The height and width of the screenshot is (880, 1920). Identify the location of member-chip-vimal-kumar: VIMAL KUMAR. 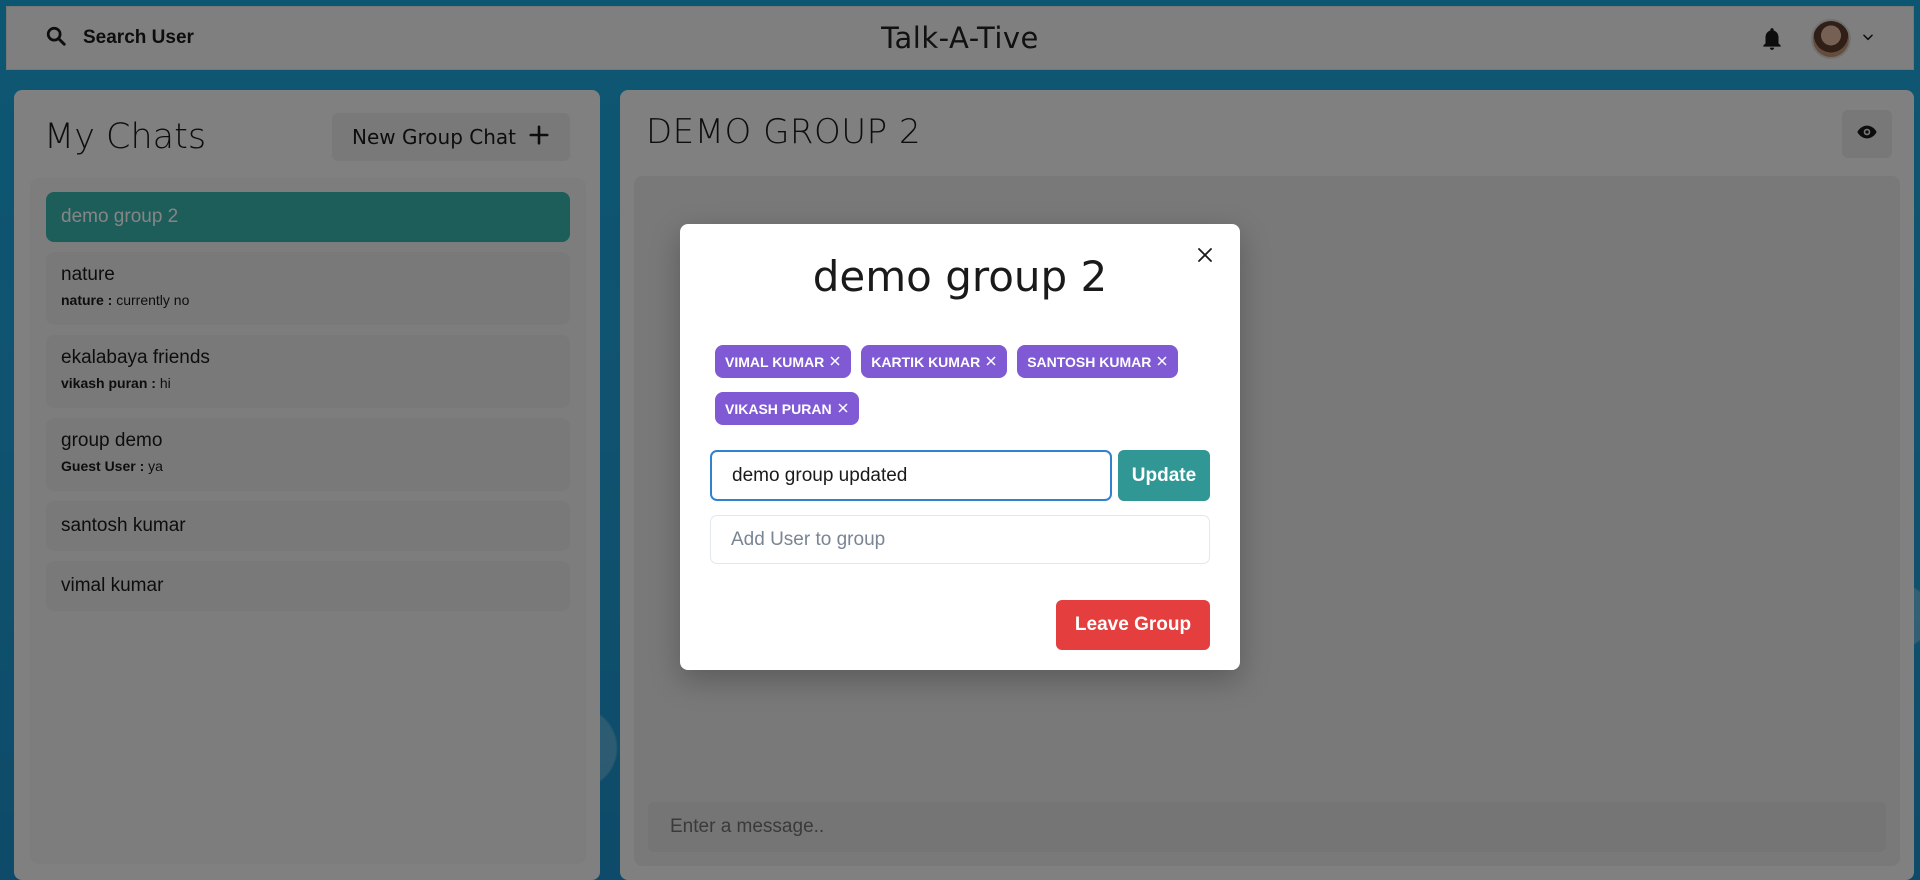
(783, 361).